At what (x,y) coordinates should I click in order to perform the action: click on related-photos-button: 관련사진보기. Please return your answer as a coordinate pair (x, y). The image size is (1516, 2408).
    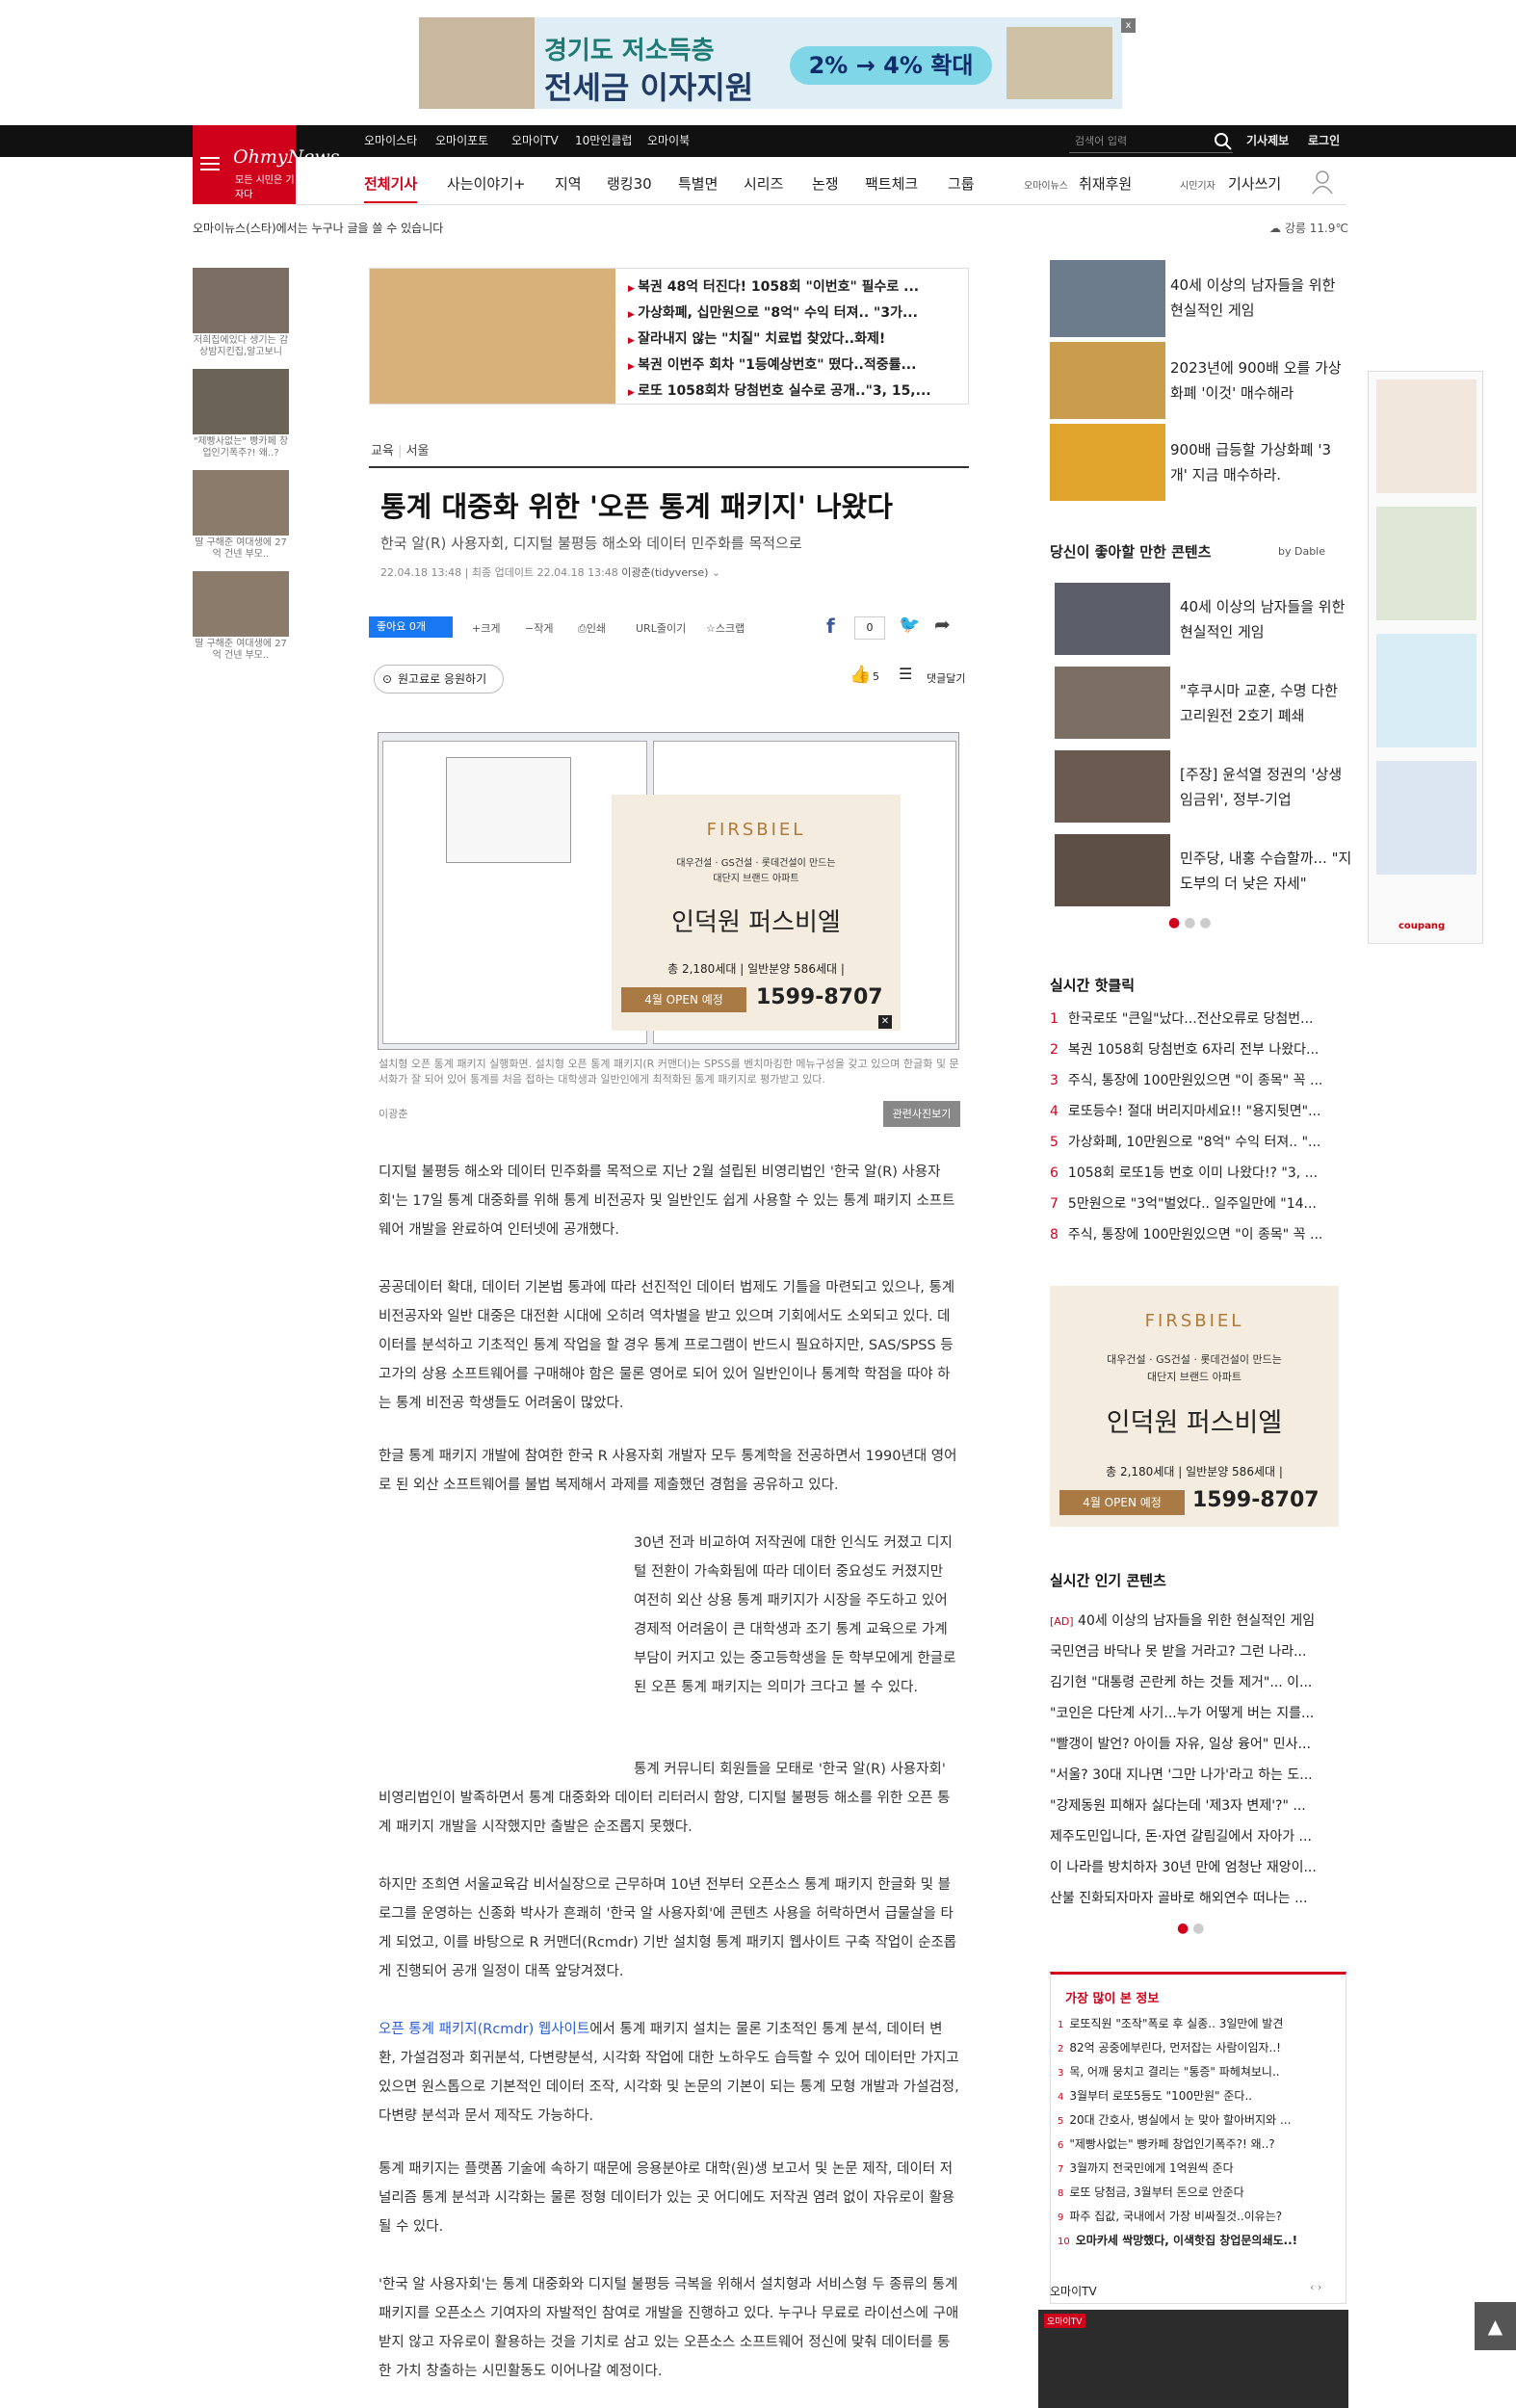
    Looking at the image, I should click on (921, 1114).